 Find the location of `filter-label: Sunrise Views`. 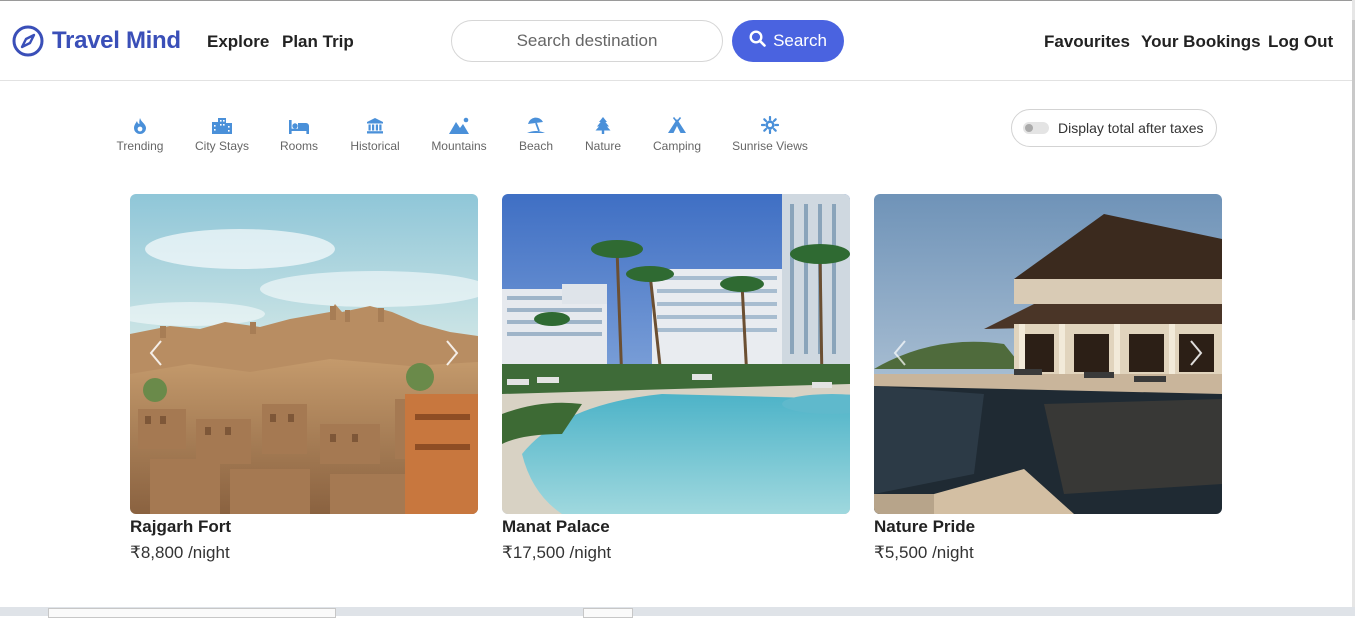

filter-label: Sunrise Views is located at coordinates (770, 146).